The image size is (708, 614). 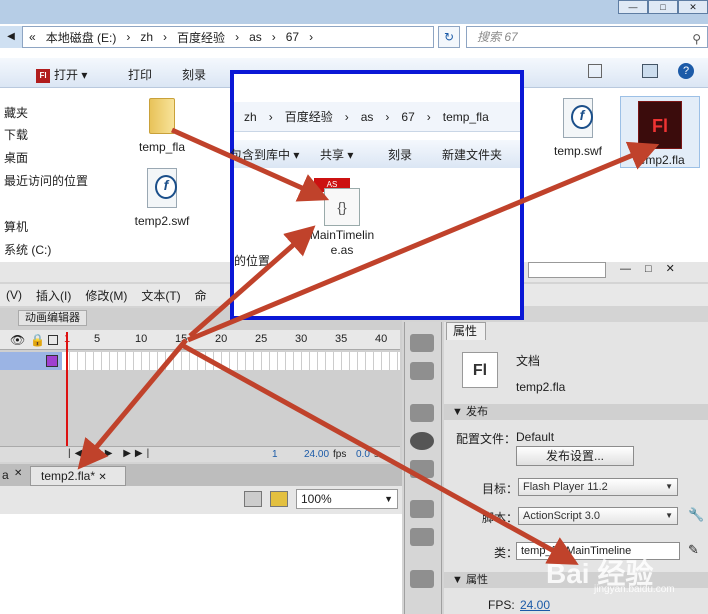 I want to click on arrow-to-doc-tab, so click(x=132, y=404).